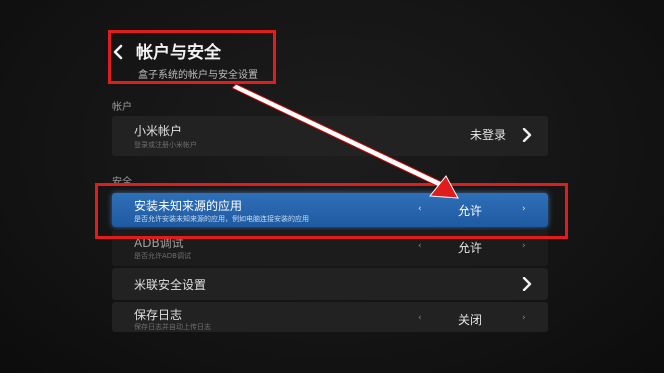 This screenshot has height=373, width=664. I want to click on row-label: 小米帐户, so click(158, 131).